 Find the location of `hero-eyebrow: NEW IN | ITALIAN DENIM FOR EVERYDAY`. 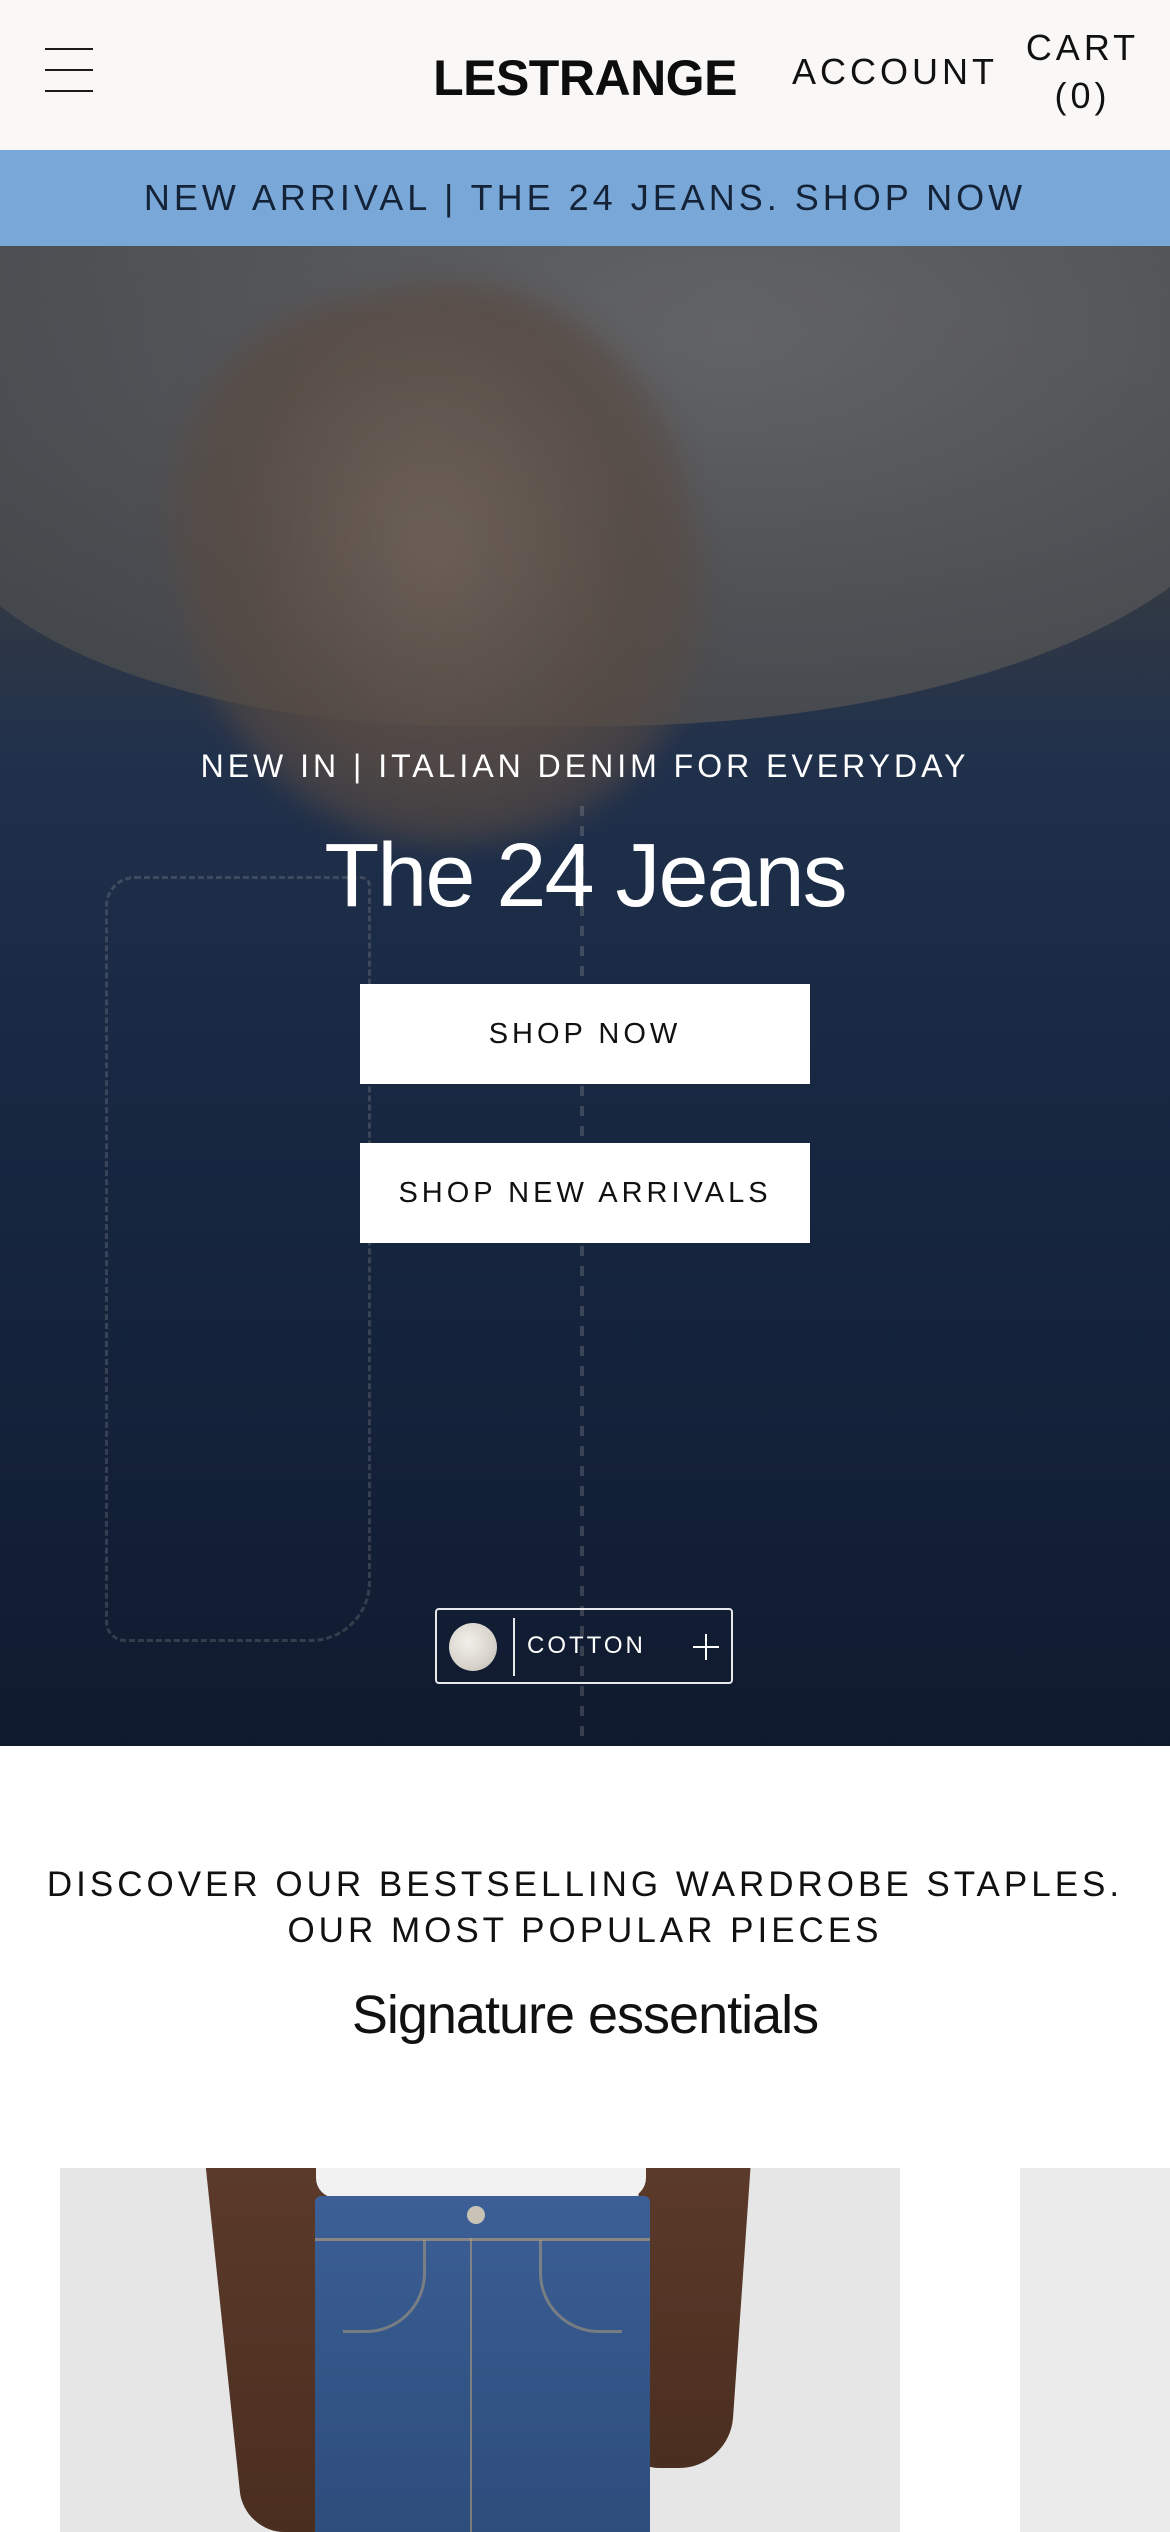

hero-eyebrow: NEW IN | ITALIAN DENIM FOR EVERYDAY is located at coordinates (585, 766).